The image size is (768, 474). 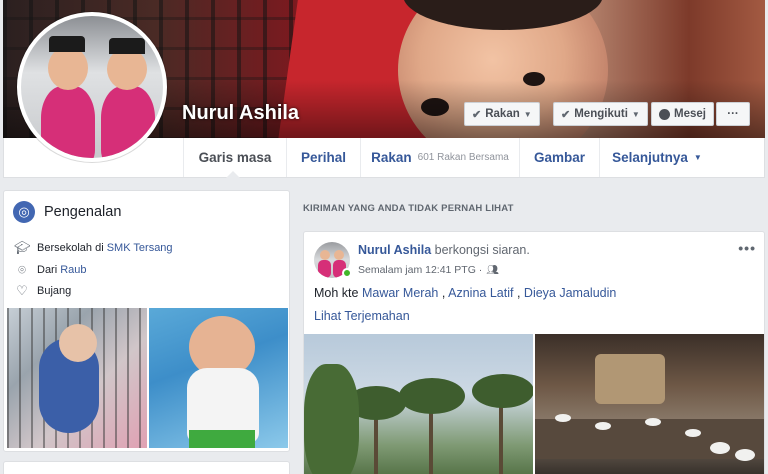 What do you see at coordinates (394, 250) in the screenshot?
I see `post-author-link: Nurul Ashila` at bounding box center [394, 250].